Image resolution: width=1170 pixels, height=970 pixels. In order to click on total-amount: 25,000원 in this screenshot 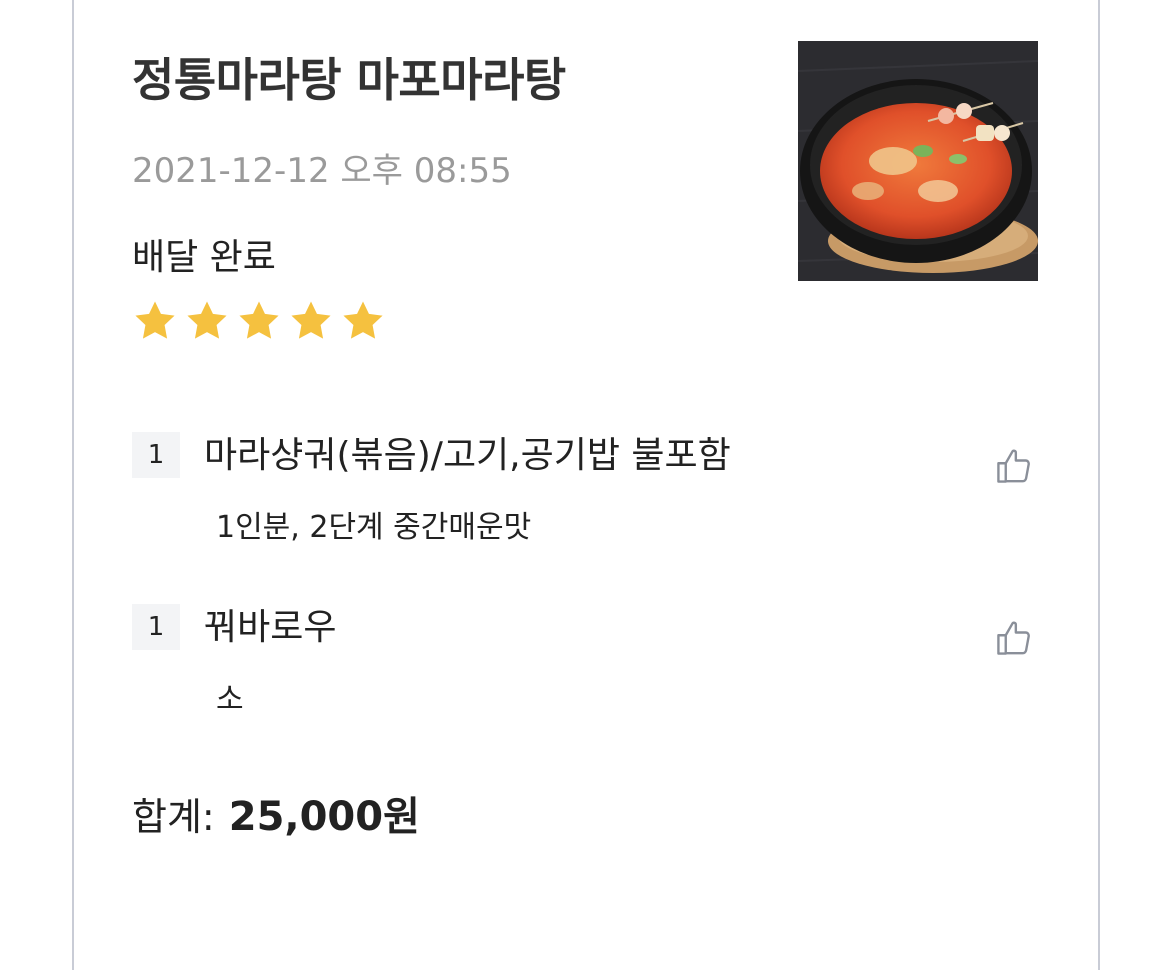, I will do `click(324, 817)`.